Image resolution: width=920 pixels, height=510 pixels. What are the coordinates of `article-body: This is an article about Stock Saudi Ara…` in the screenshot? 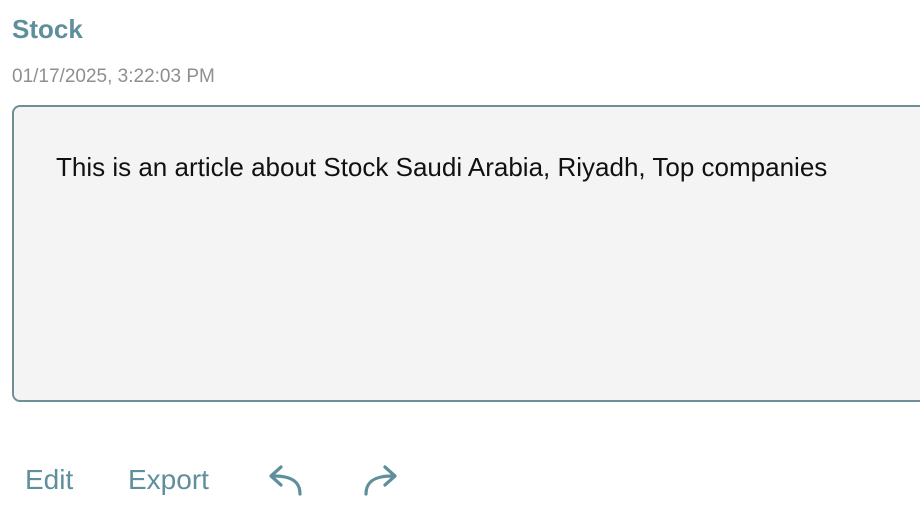 It's located at (442, 167).